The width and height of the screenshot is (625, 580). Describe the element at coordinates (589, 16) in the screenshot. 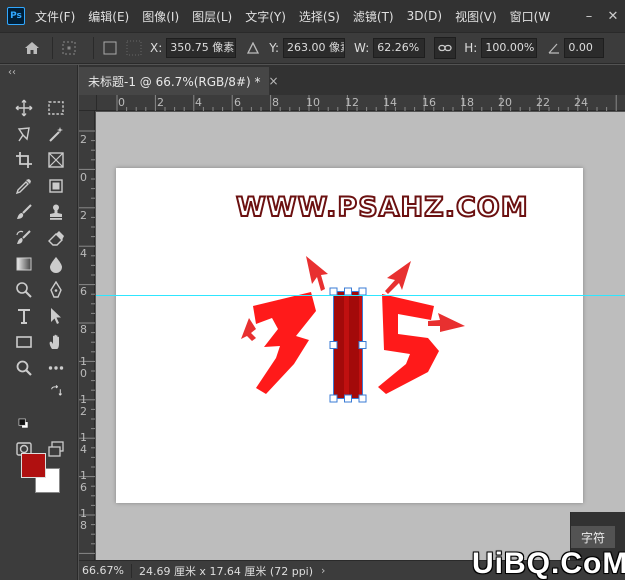

I see `minimize-button: –` at that location.